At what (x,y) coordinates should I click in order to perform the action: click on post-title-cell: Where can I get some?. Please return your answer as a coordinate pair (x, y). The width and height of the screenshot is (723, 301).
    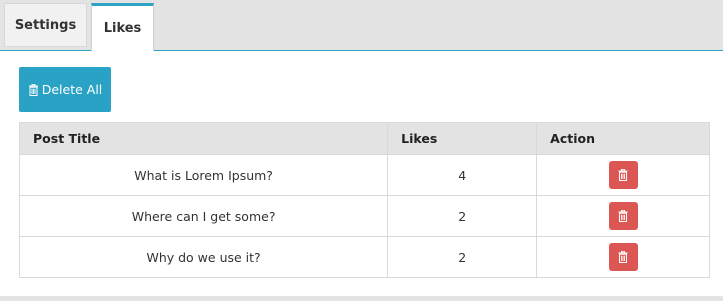
    Looking at the image, I should click on (203, 216).